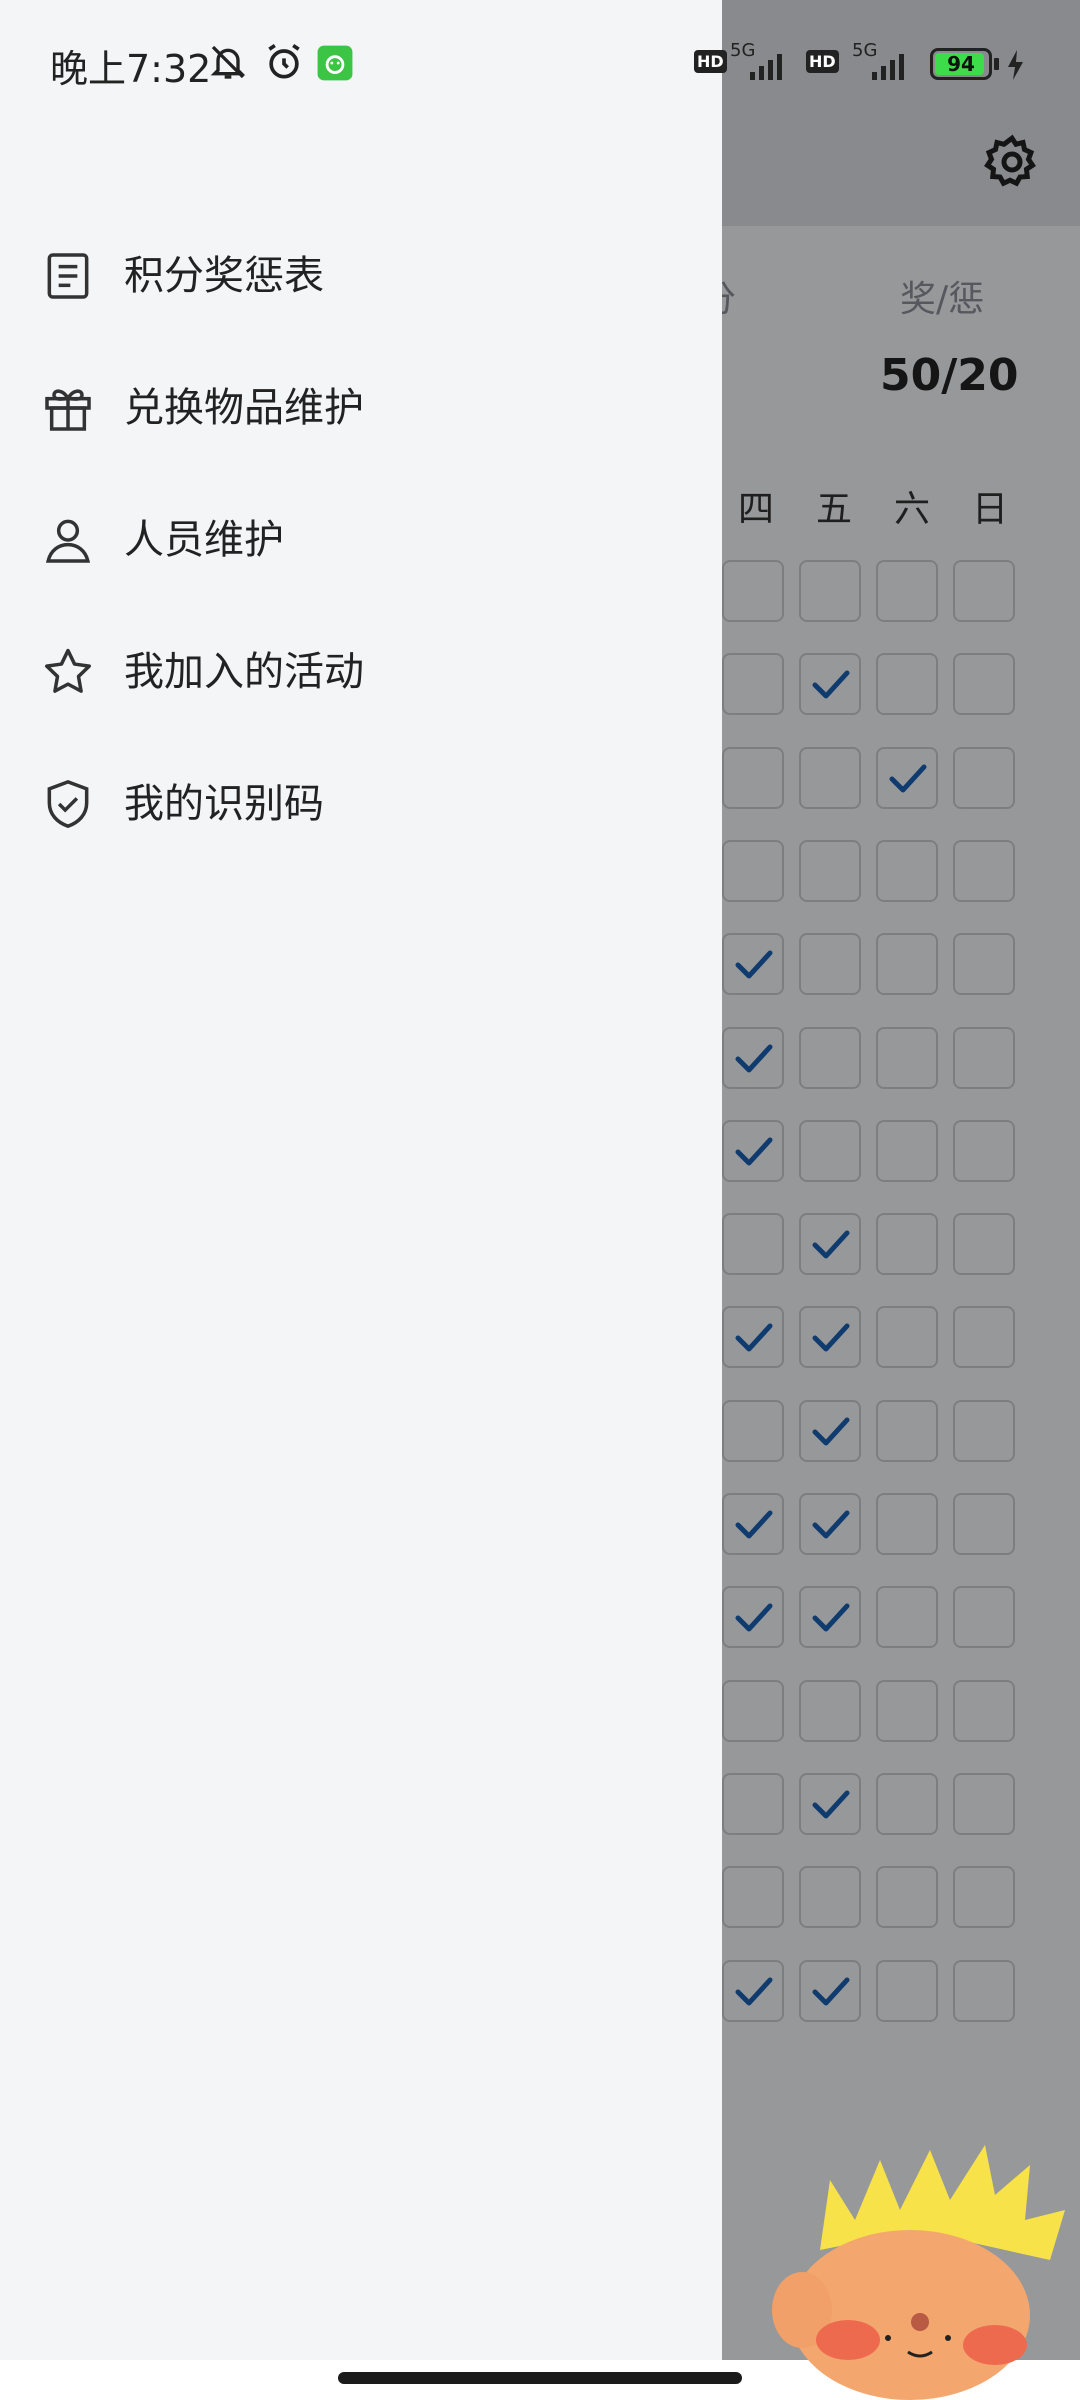 This screenshot has height=2400, width=1080. Describe the element at coordinates (224, 276) in the screenshot. I see `menu-item-label: 积分奖惩表` at that location.